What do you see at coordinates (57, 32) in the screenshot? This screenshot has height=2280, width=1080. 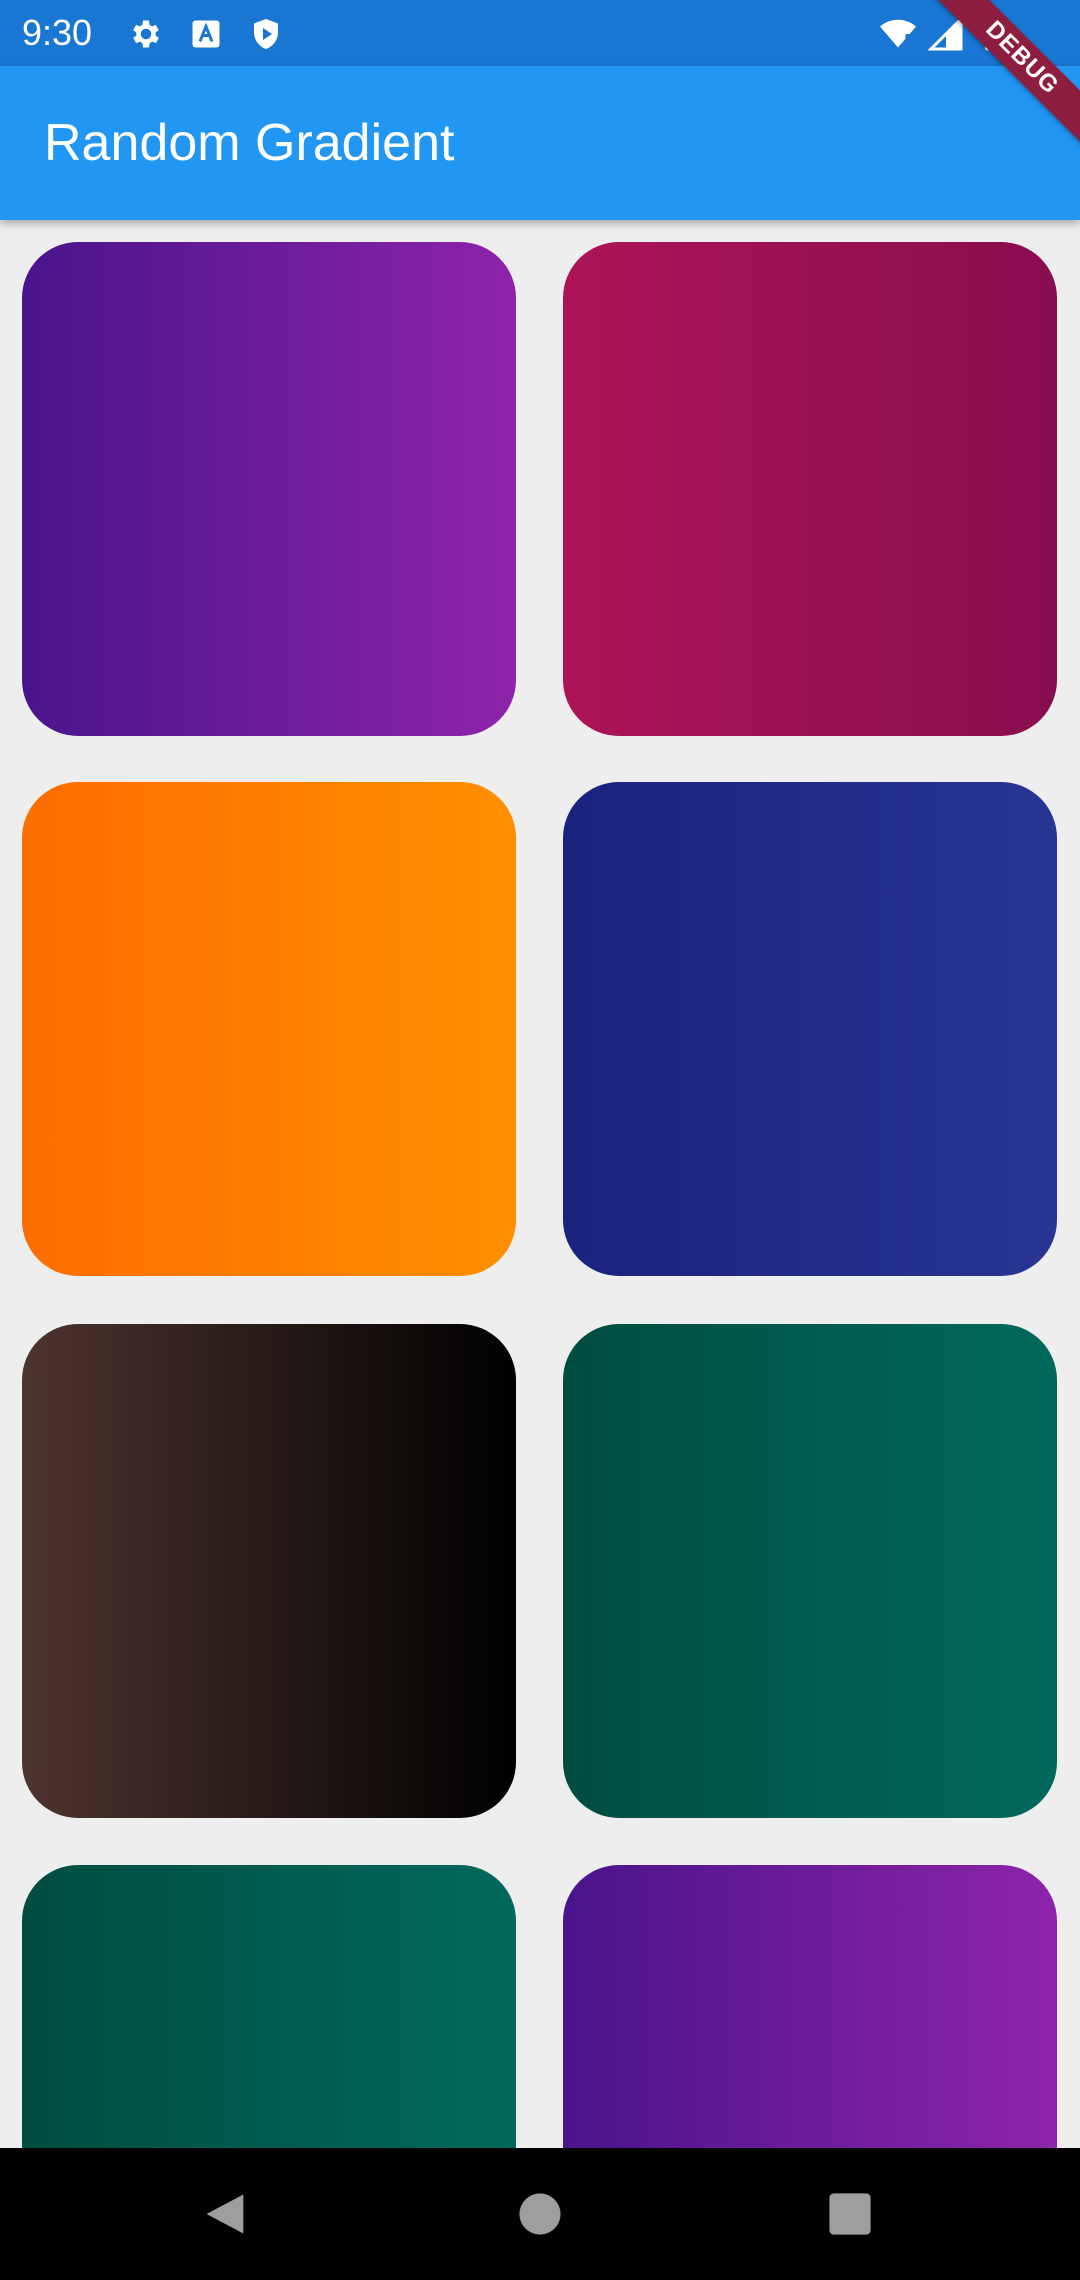 I see `status-time: 9:30` at bounding box center [57, 32].